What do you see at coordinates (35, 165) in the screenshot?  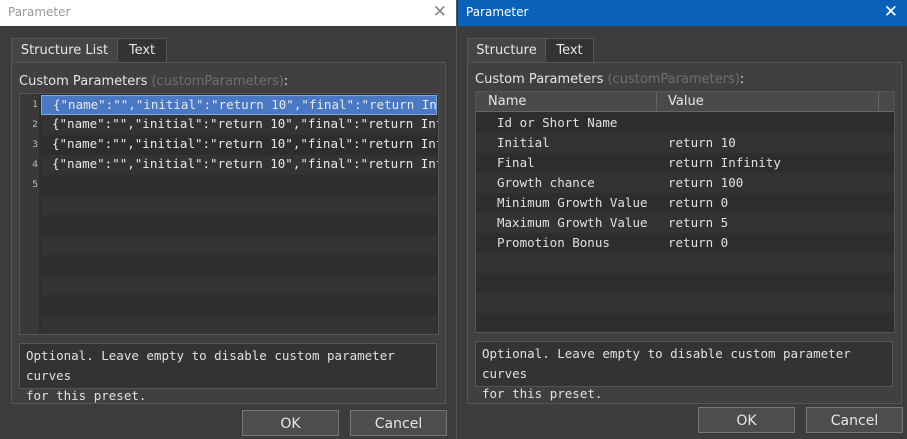 I see `line-number: 4` at bounding box center [35, 165].